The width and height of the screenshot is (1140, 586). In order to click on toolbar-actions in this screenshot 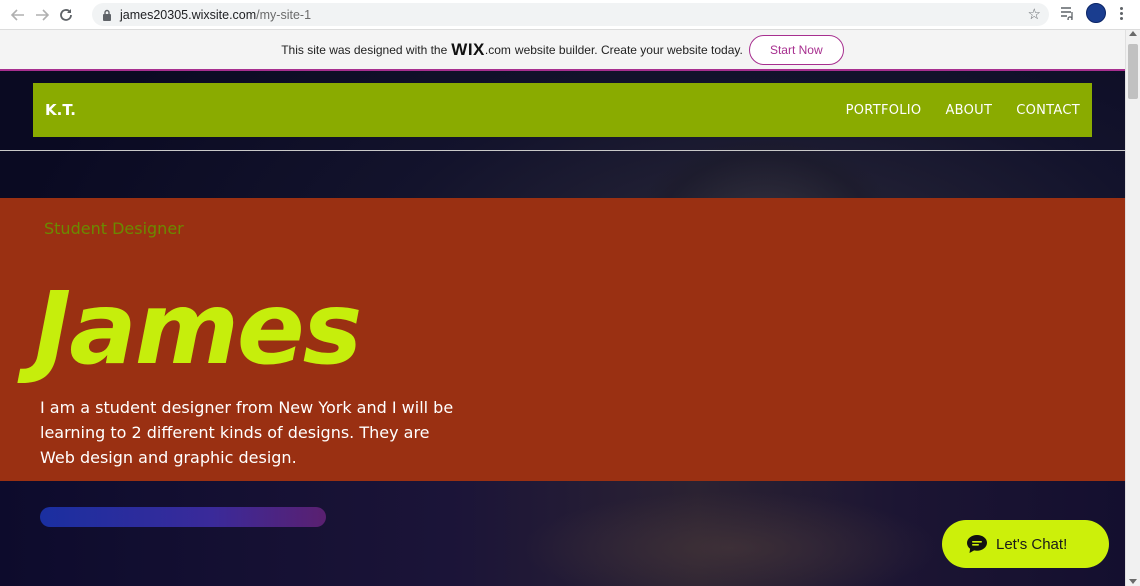, I will do `click(1093, 13)`.